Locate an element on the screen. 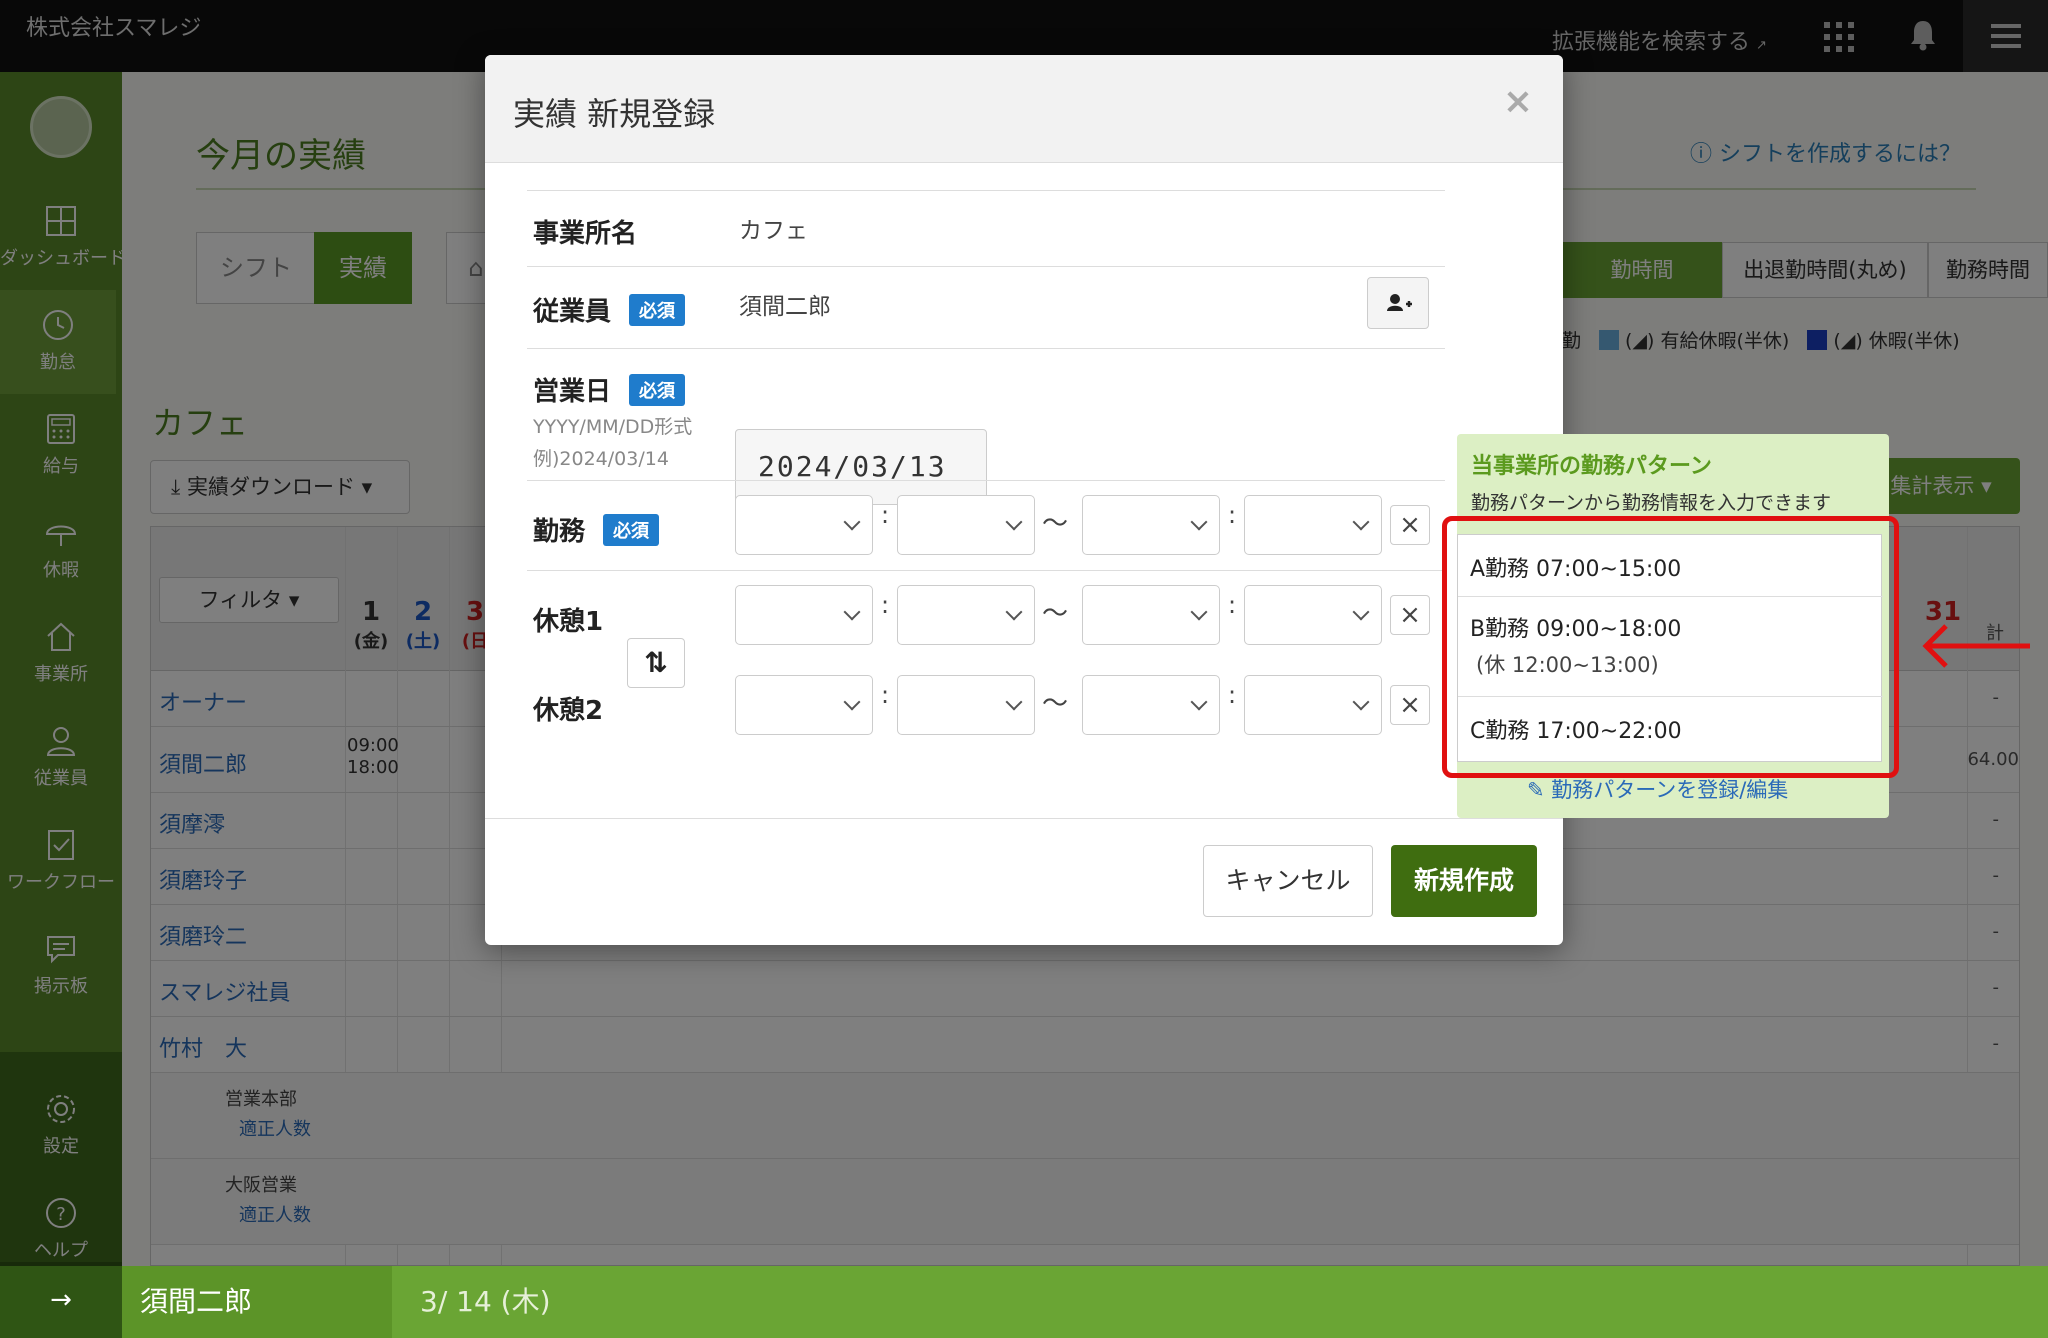 This screenshot has width=2048, height=1338. office-value: カフェ is located at coordinates (773, 231).